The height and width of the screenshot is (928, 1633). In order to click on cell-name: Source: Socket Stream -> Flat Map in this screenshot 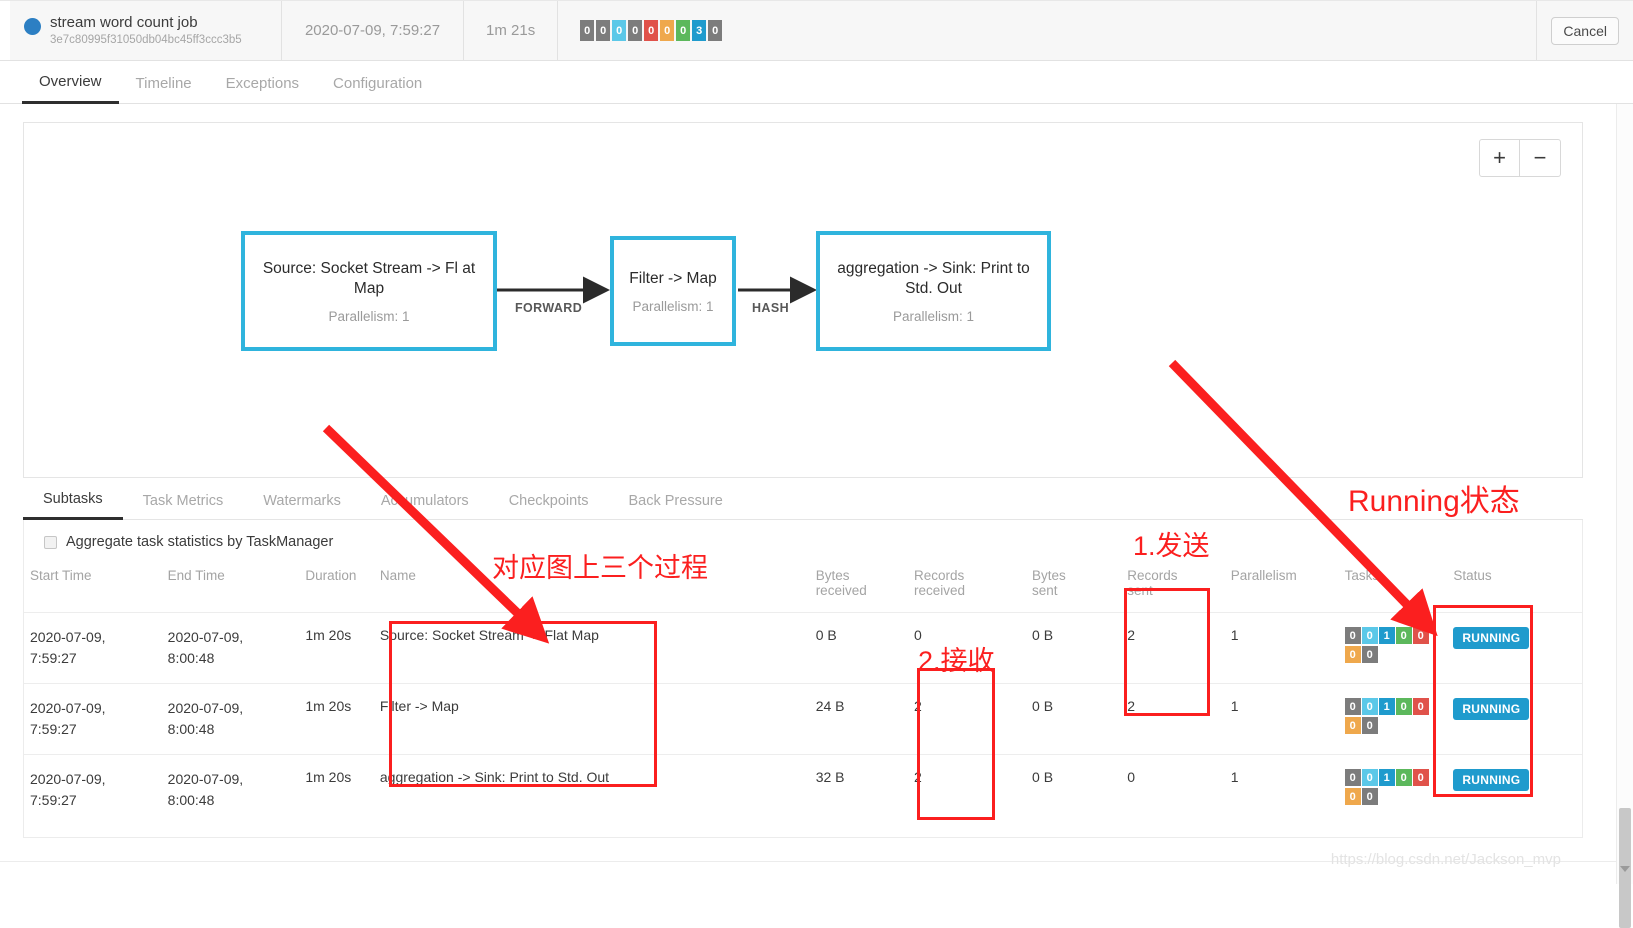, I will do `click(591, 648)`.